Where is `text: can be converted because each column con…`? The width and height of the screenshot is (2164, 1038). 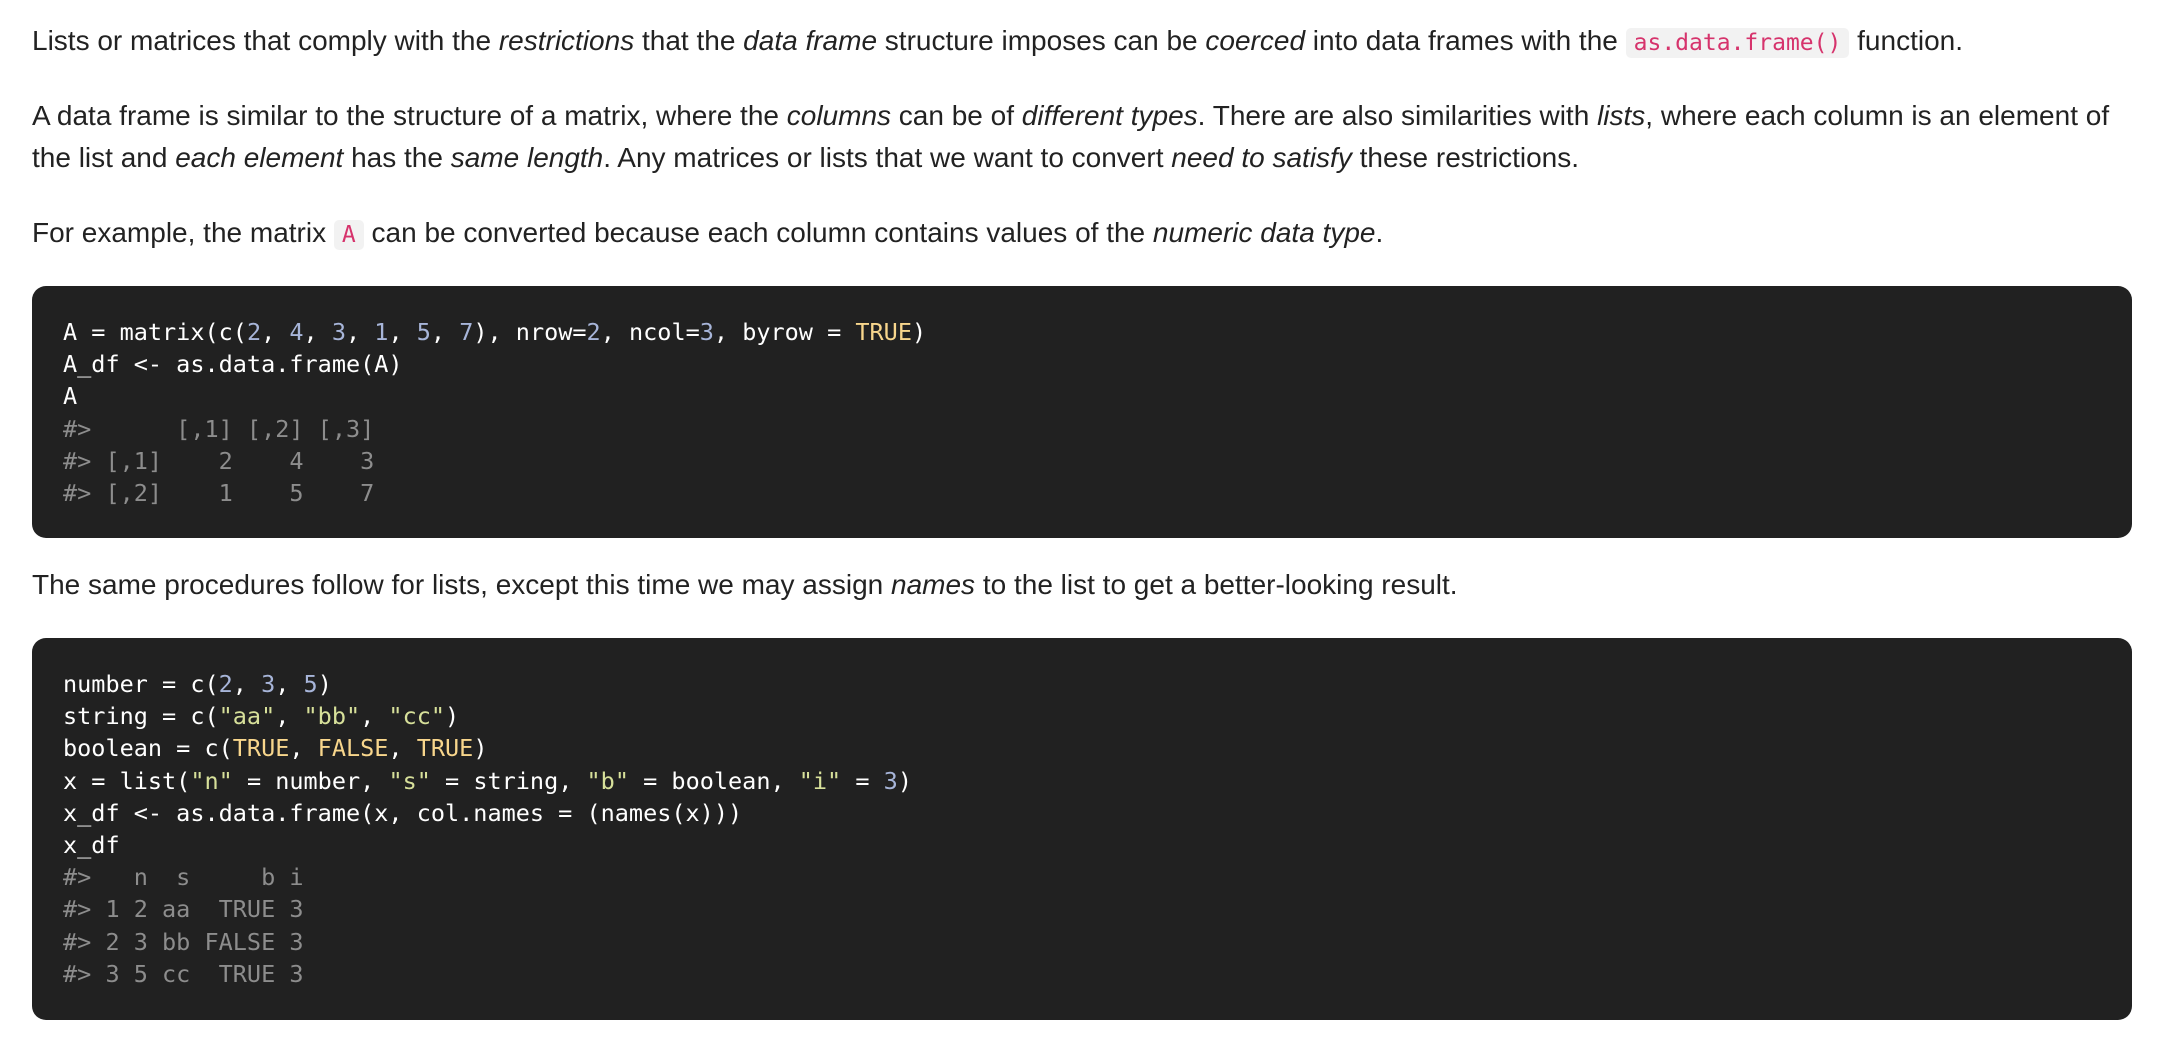
text: can be converted because each column con… is located at coordinates (758, 232).